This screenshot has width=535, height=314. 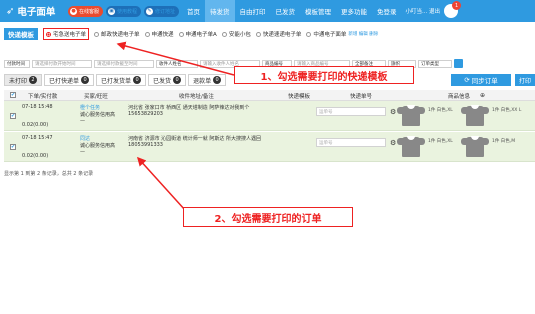 What do you see at coordinates (342, 34) in the screenshot?
I see `template-option-zto: 中通电子面单 新增 编辑 删除` at bounding box center [342, 34].